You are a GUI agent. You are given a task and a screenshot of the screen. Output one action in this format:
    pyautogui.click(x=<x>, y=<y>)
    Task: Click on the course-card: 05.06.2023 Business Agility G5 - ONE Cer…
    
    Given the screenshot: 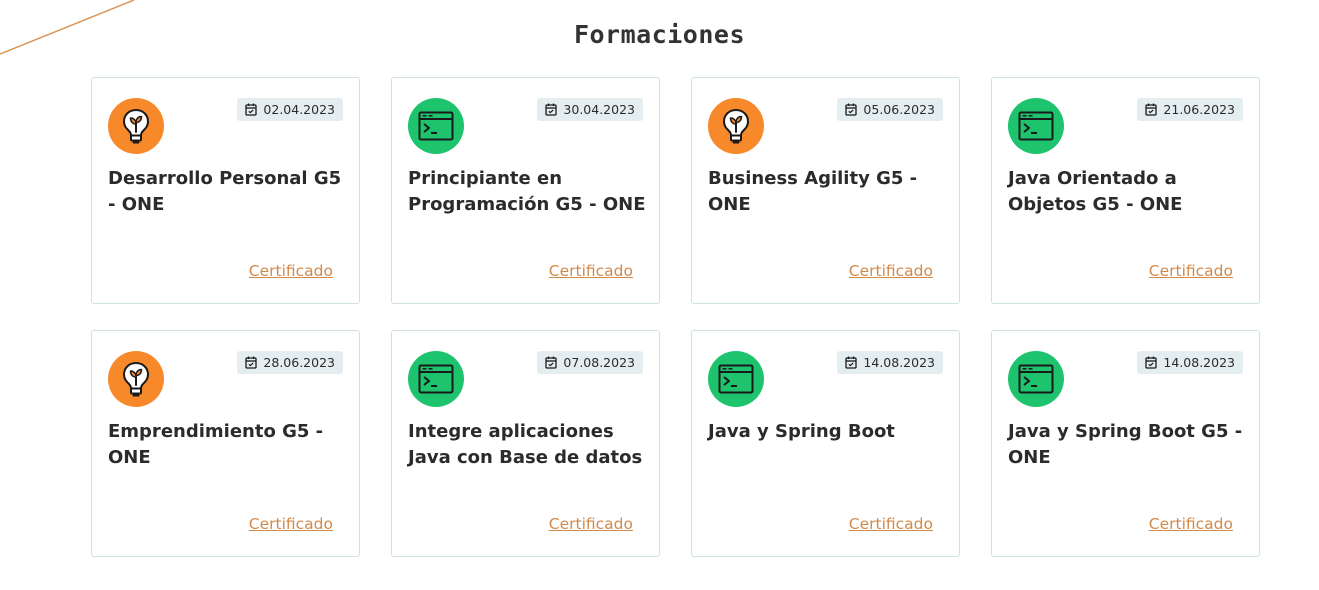 What is the action you would take?
    pyautogui.click(x=825, y=190)
    